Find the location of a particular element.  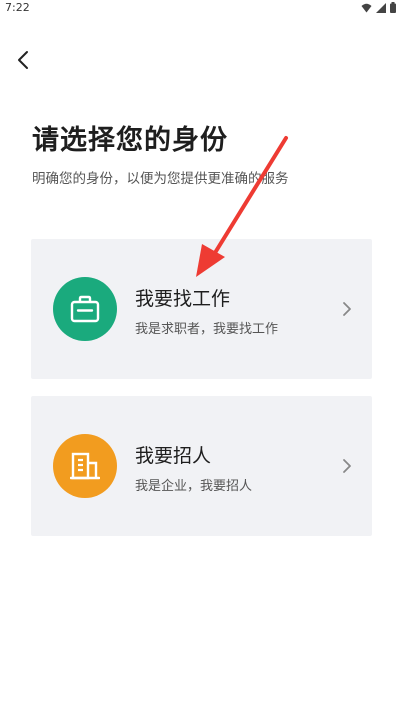

employer-description: 我是企业，我要招人 is located at coordinates (194, 486).